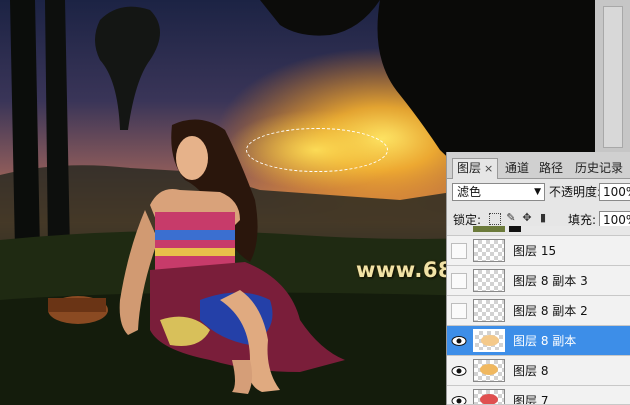 The height and width of the screenshot is (405, 630). Describe the element at coordinates (531, 371) in the screenshot. I see `layer-name: 图层 8` at that location.